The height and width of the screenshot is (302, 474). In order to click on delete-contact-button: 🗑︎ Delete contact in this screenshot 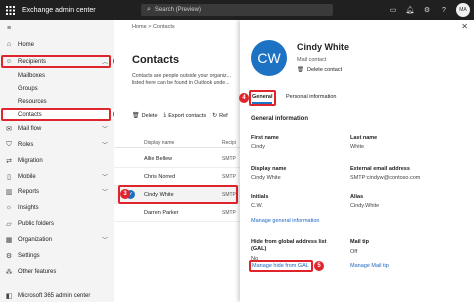, I will do `click(319, 70)`.